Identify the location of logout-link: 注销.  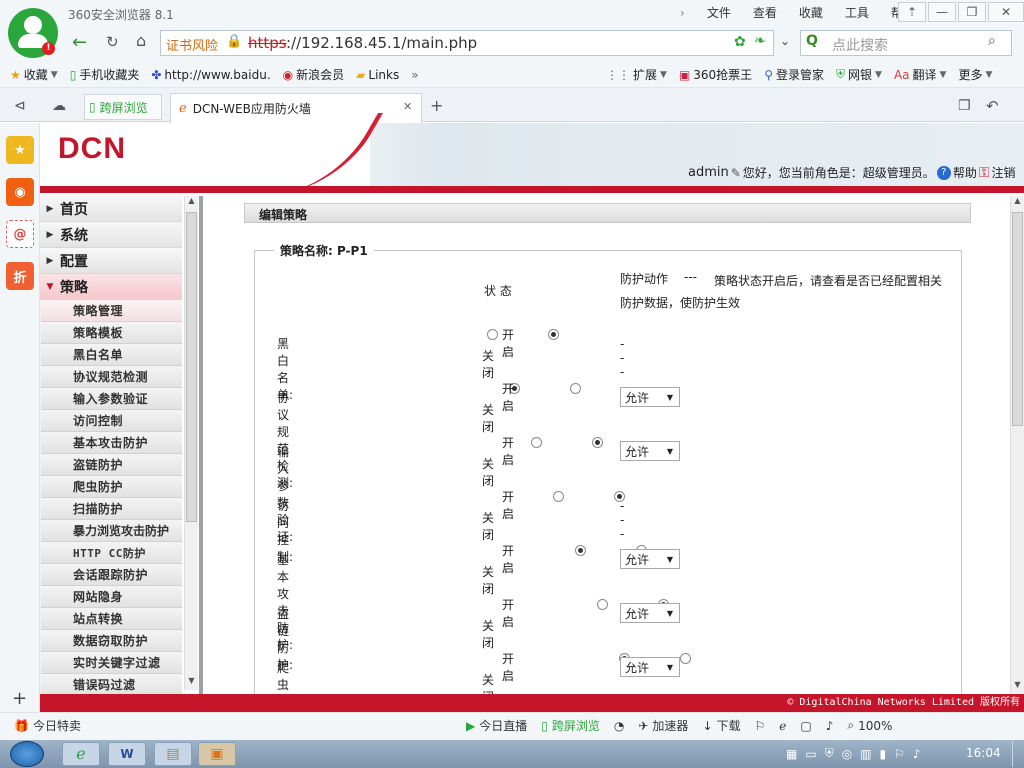
(1003, 172).